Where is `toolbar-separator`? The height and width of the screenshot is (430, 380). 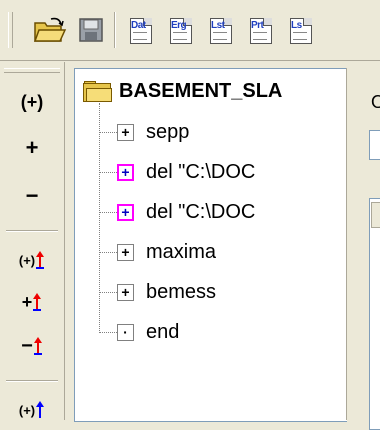 toolbar-separator is located at coordinates (115, 30).